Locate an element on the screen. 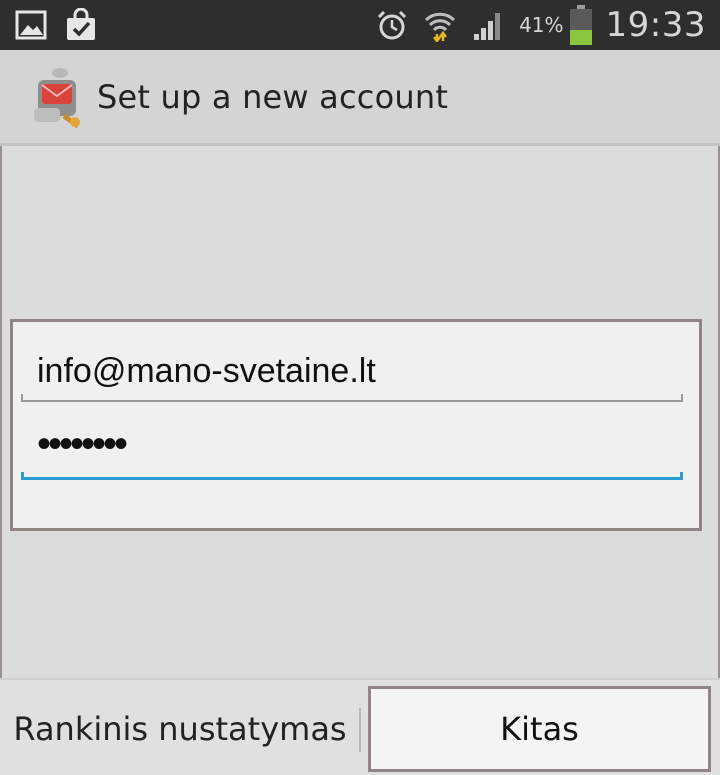  status-bar-notifications is located at coordinates (56, 25).